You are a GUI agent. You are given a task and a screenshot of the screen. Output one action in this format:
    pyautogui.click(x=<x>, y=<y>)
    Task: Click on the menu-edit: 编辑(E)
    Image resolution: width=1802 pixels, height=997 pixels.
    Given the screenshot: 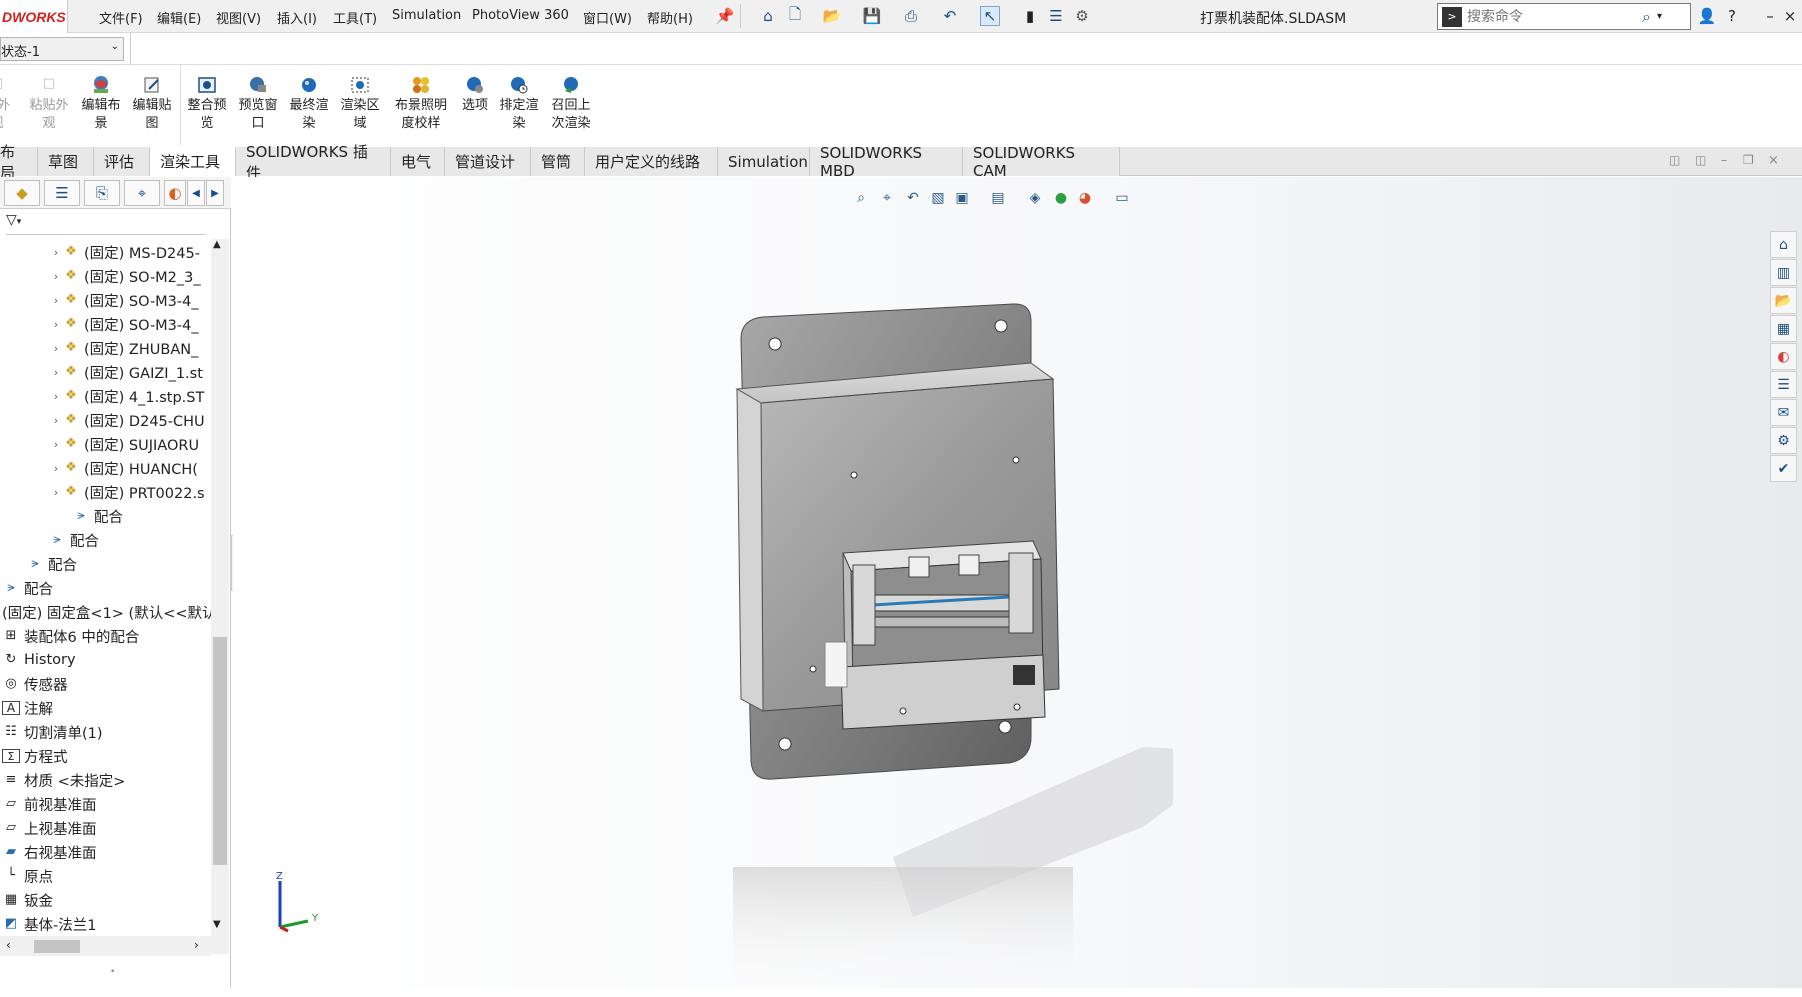 What is the action you would take?
    pyautogui.click(x=179, y=17)
    